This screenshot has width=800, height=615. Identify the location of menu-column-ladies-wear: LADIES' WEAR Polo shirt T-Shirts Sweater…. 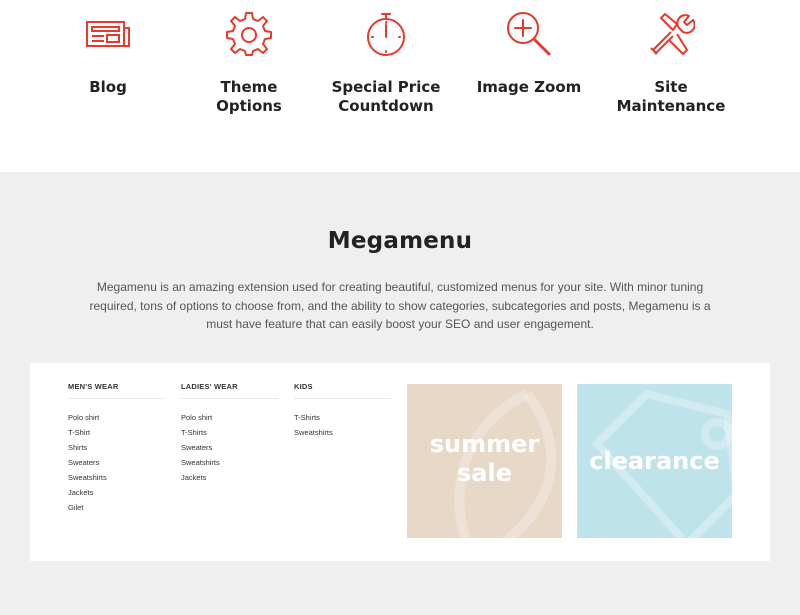
(229, 433).